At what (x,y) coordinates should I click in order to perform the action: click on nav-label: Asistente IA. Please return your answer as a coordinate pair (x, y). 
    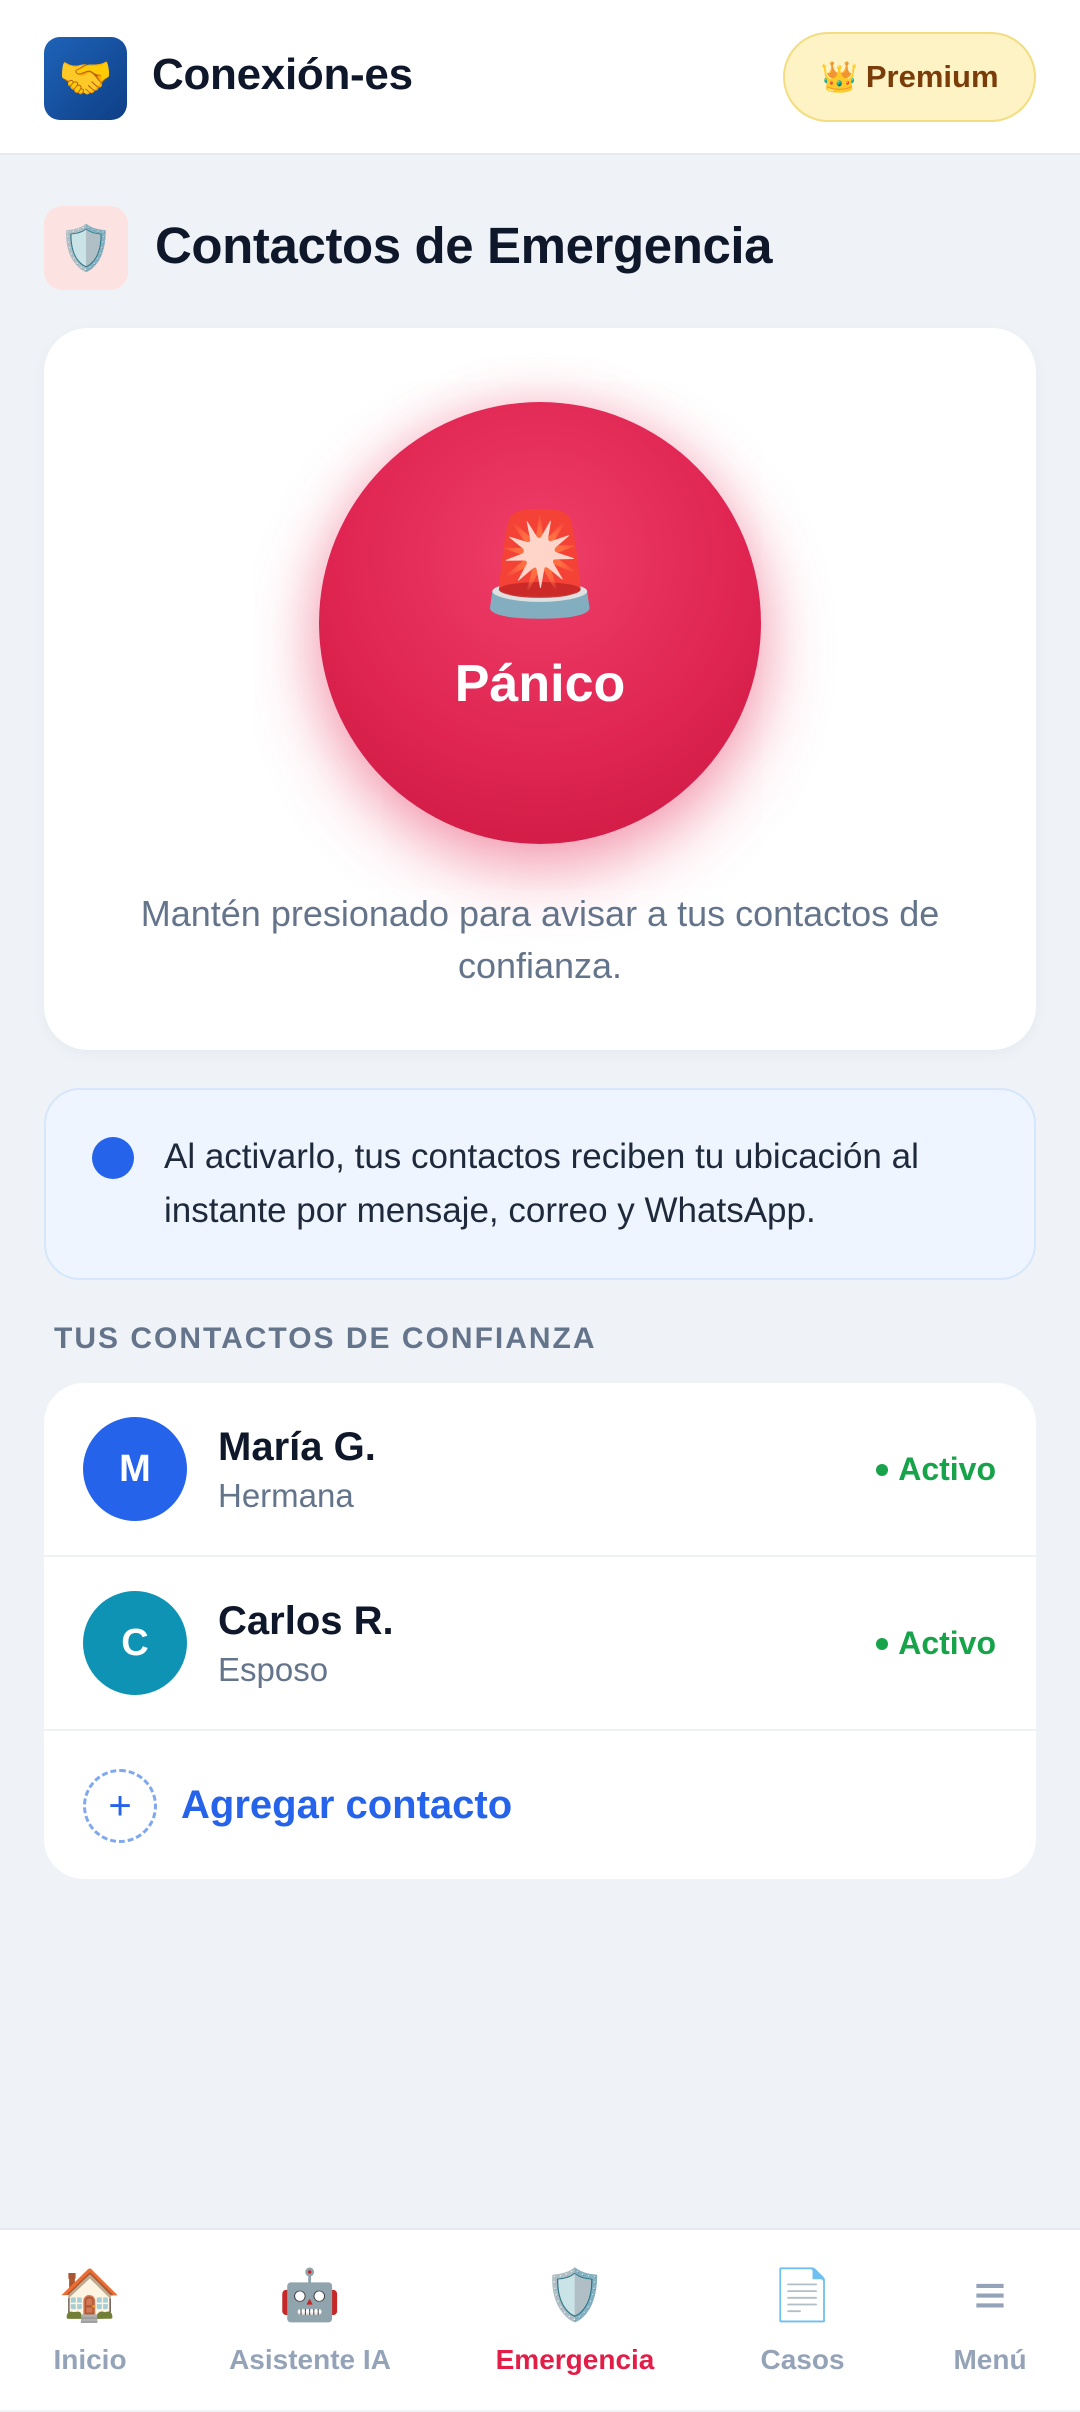
    Looking at the image, I should click on (310, 2359).